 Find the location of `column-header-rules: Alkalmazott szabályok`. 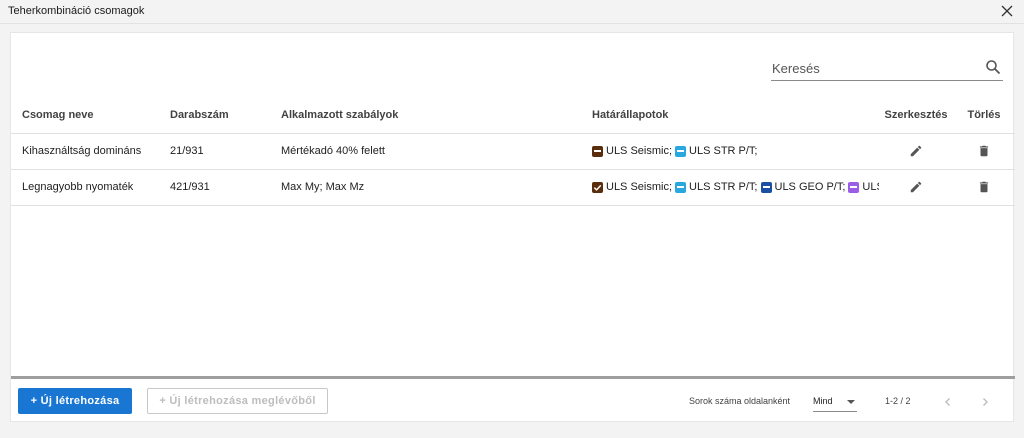

column-header-rules: Alkalmazott szabályok is located at coordinates (425, 115).